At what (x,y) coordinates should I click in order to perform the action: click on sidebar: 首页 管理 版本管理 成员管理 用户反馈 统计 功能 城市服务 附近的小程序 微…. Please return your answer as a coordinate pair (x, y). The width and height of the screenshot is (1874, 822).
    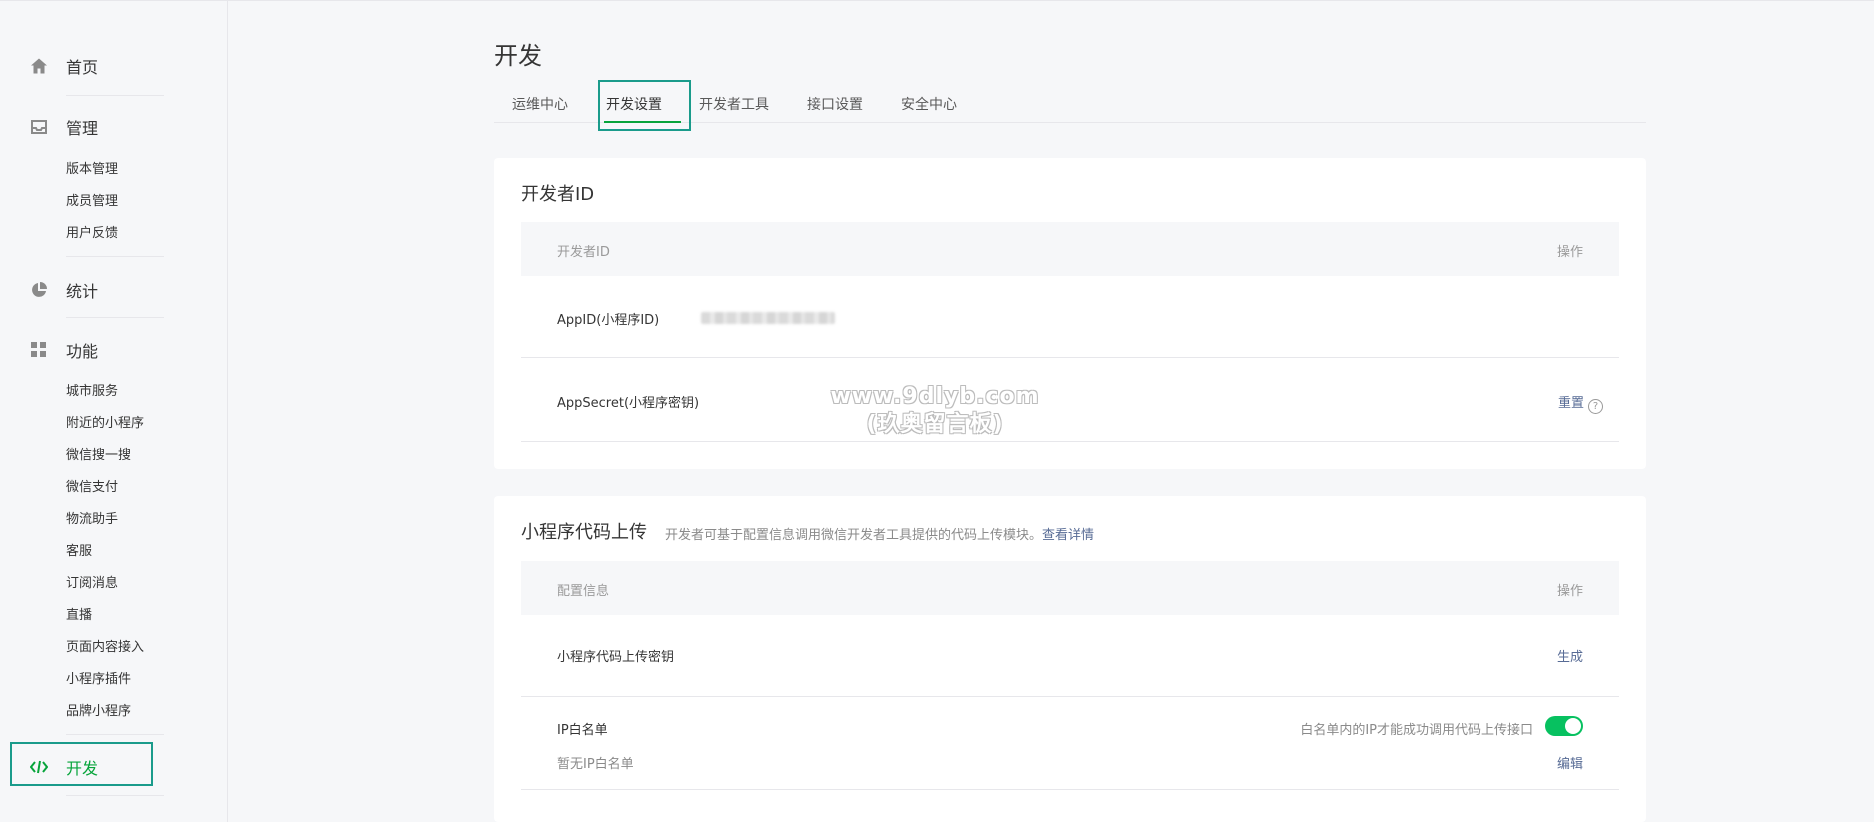
    Looking at the image, I should click on (114, 411).